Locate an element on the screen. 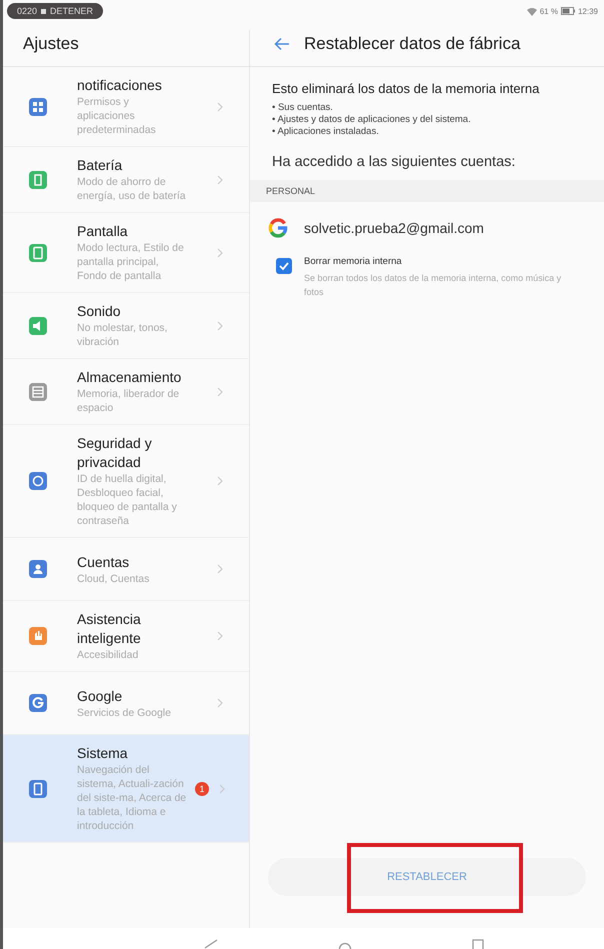 The height and width of the screenshot is (949, 604). back-icon is located at coordinates (211, 944).